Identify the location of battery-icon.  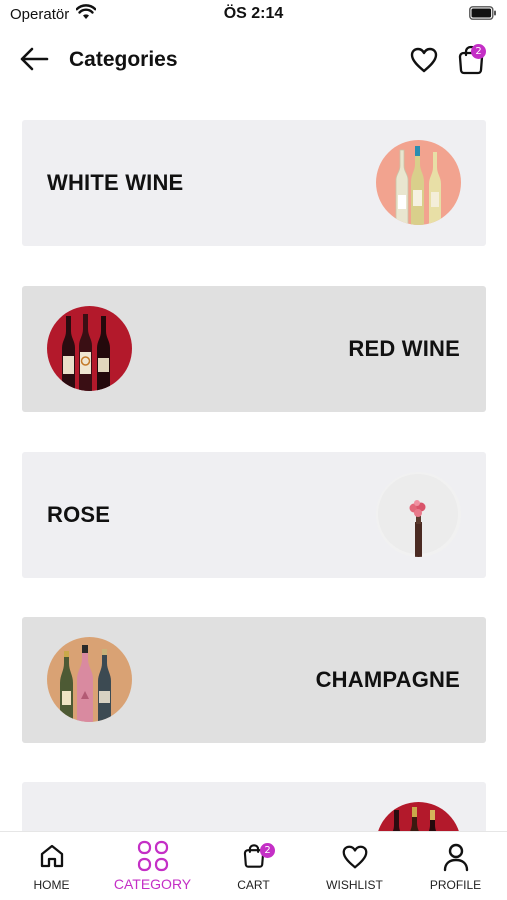
(482, 13).